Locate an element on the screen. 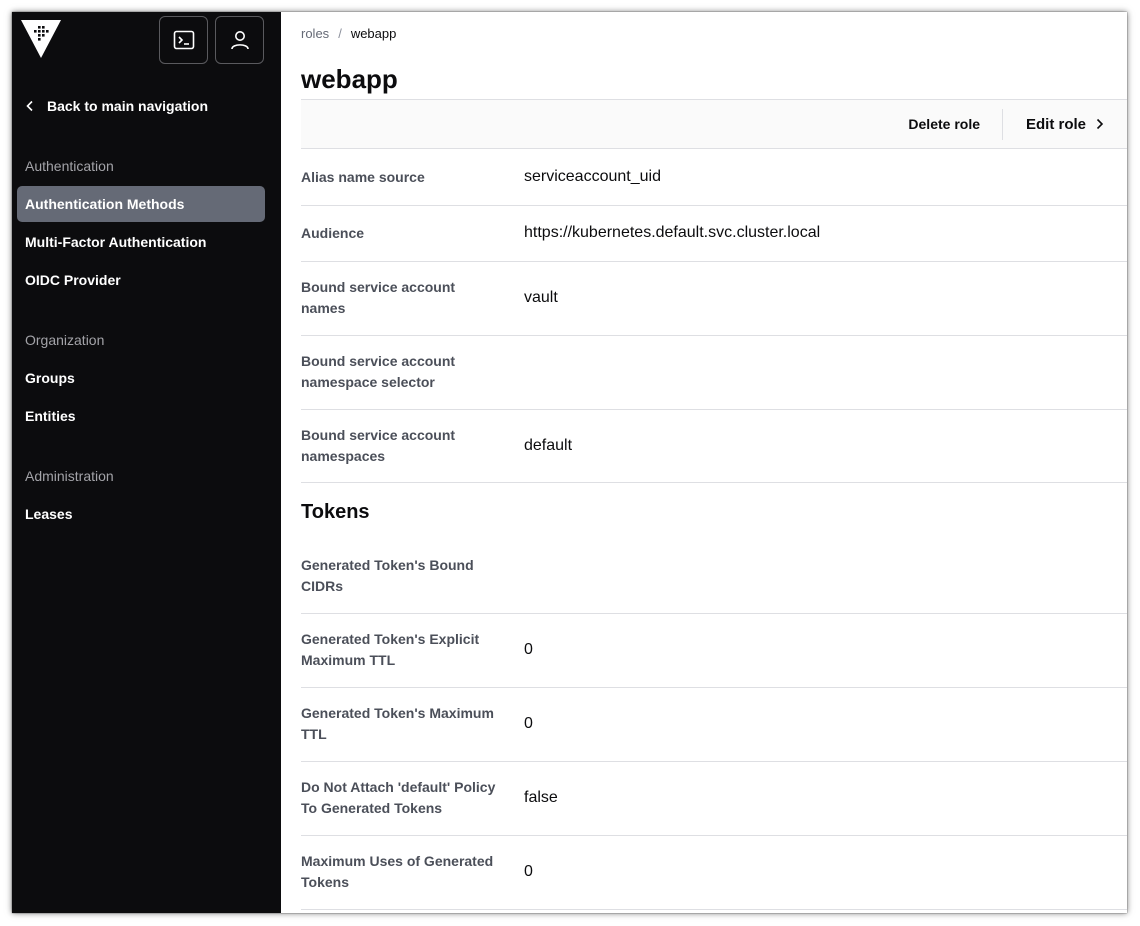  back-to-main-navigation-link: Back to main navigation is located at coordinates (116, 106).